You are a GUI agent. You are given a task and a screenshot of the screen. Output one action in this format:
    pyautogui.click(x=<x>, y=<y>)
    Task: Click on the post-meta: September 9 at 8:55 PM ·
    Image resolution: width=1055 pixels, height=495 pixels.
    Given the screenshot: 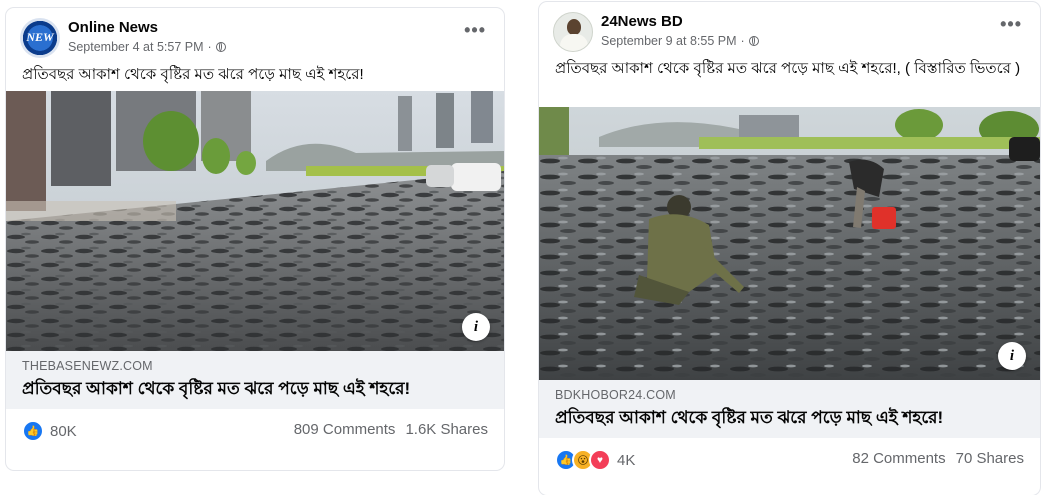 What is the action you would take?
    pyautogui.click(x=680, y=41)
    